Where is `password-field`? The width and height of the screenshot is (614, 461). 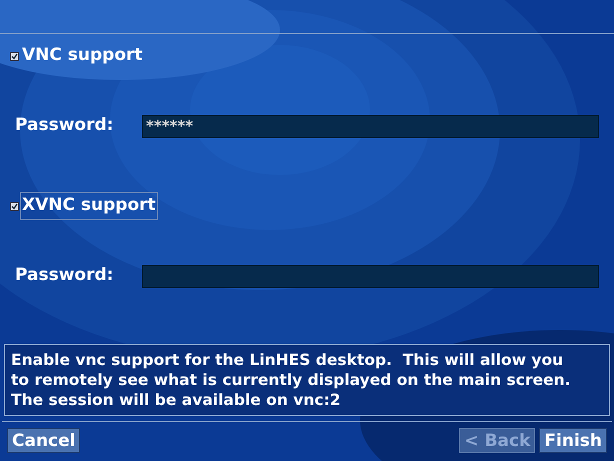
password-field is located at coordinates (370, 276).